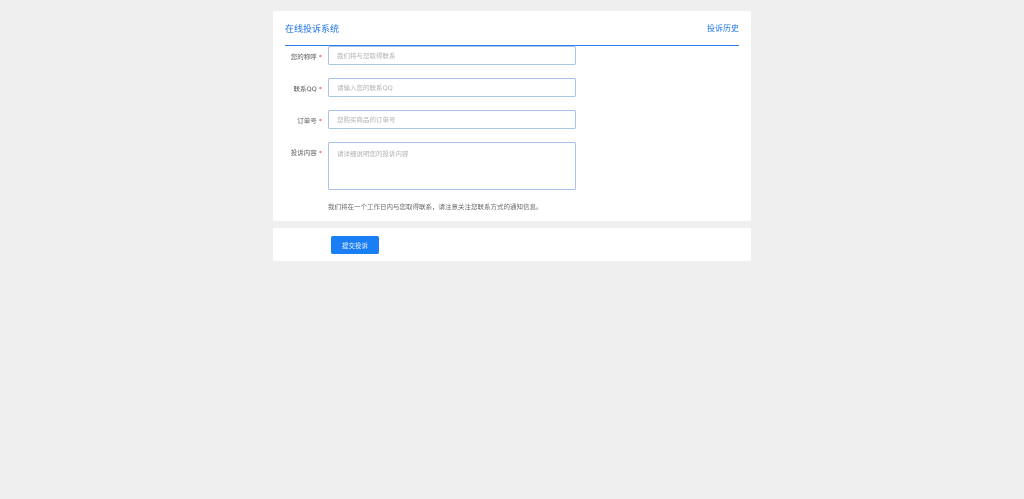  What do you see at coordinates (723, 28) in the screenshot?
I see `complaint-history-link: 投诉历史` at bounding box center [723, 28].